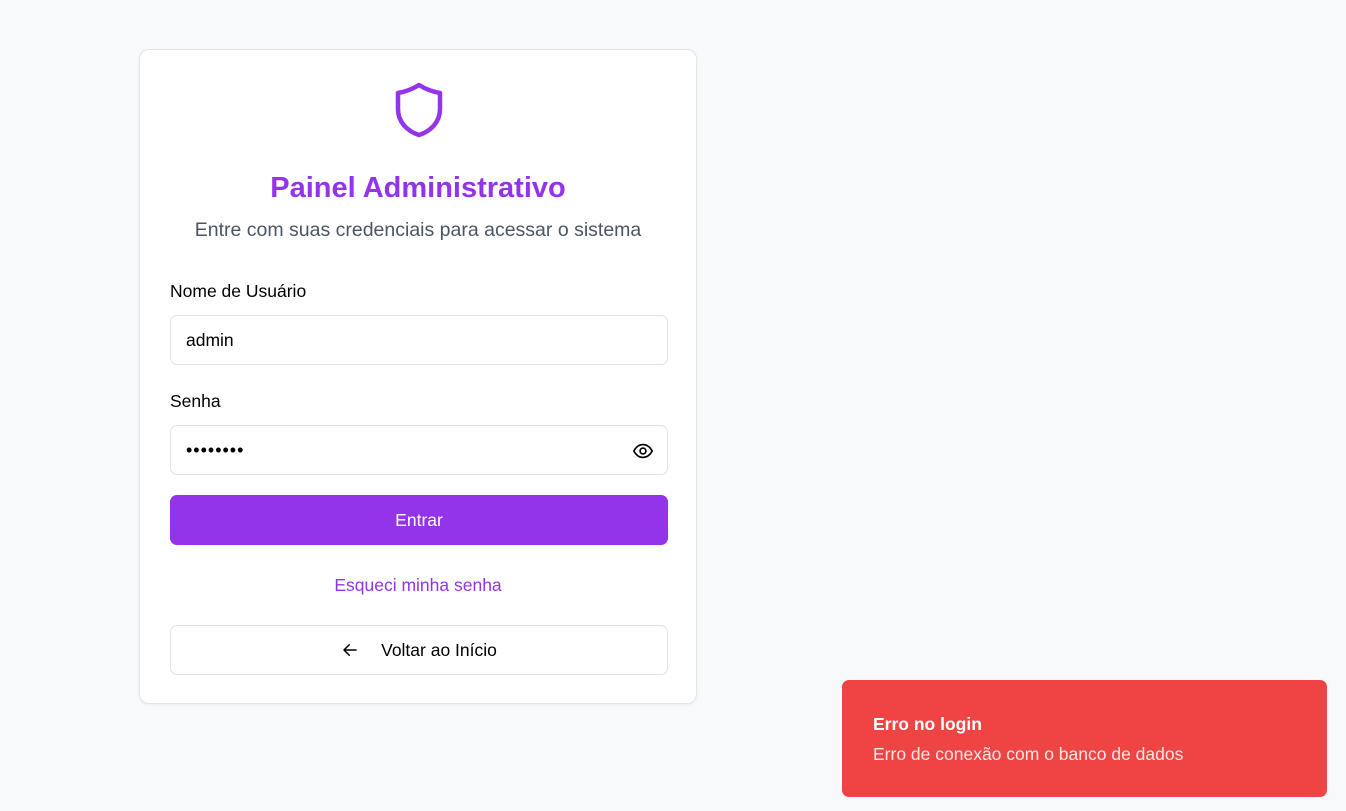  Describe the element at coordinates (350, 650) in the screenshot. I see `arrow-left-icon` at that location.